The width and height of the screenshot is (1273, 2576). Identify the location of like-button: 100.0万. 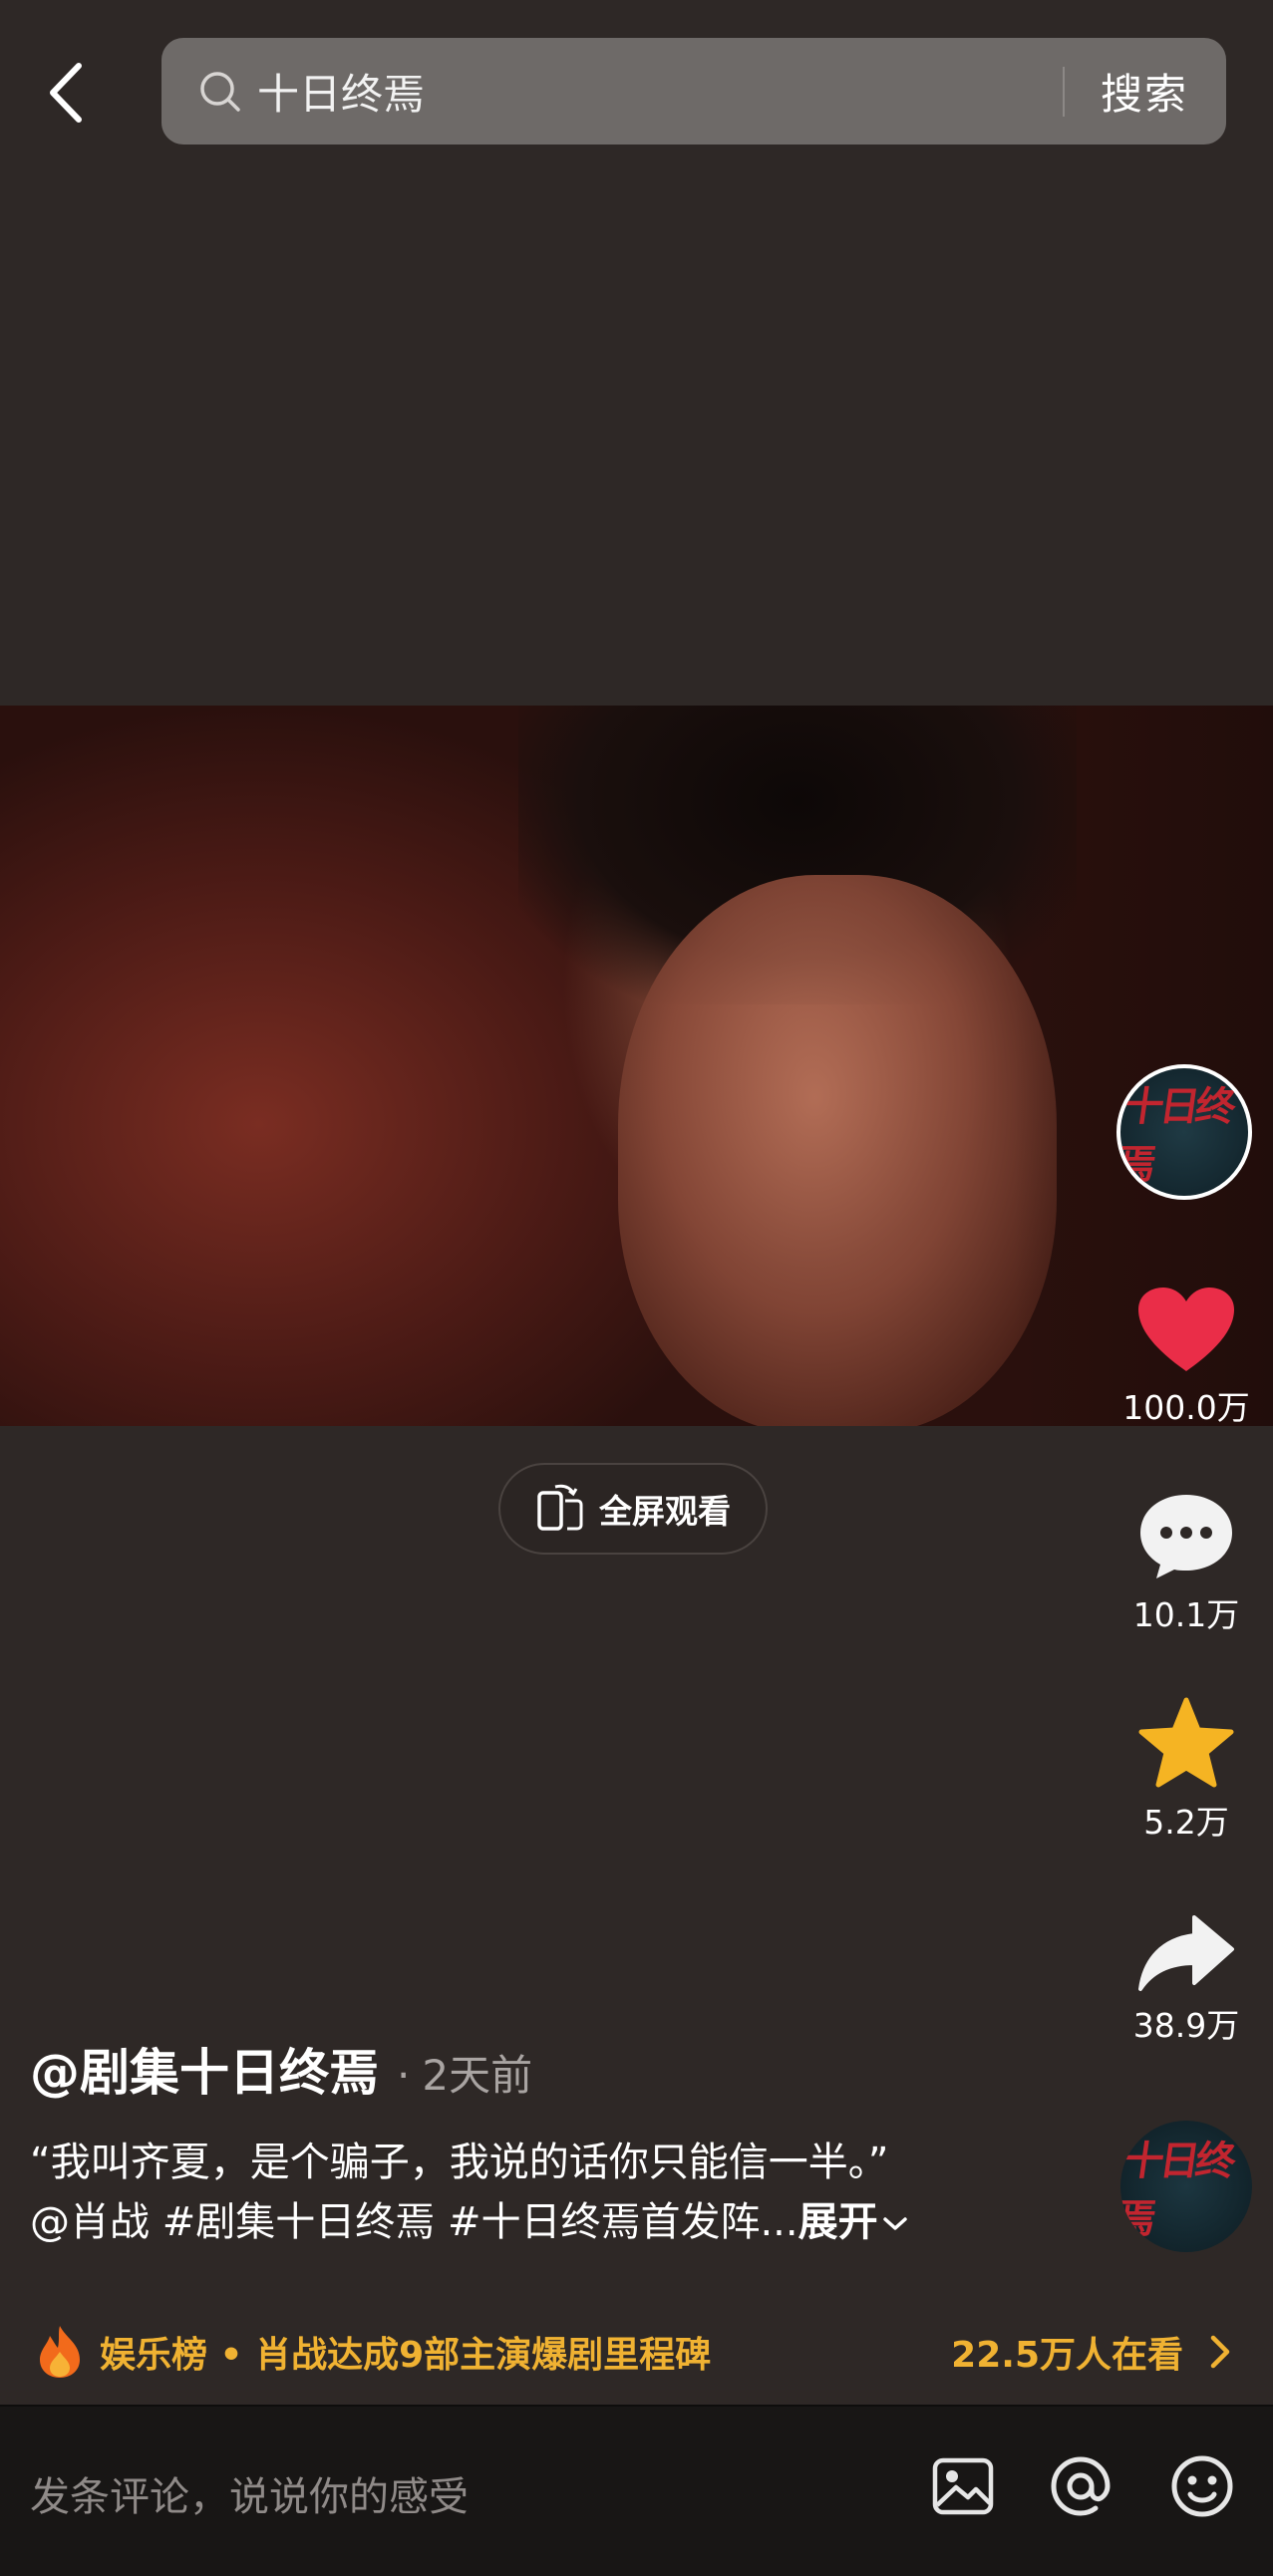
(1186, 1357).